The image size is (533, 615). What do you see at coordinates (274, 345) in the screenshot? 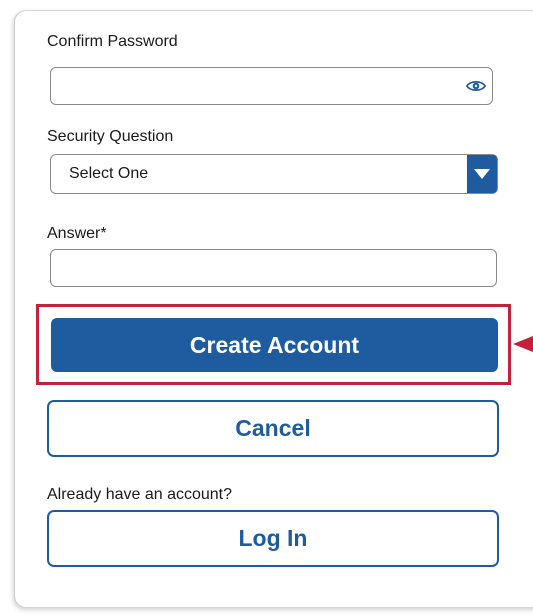
I see `create-account-button: Create Account` at bounding box center [274, 345].